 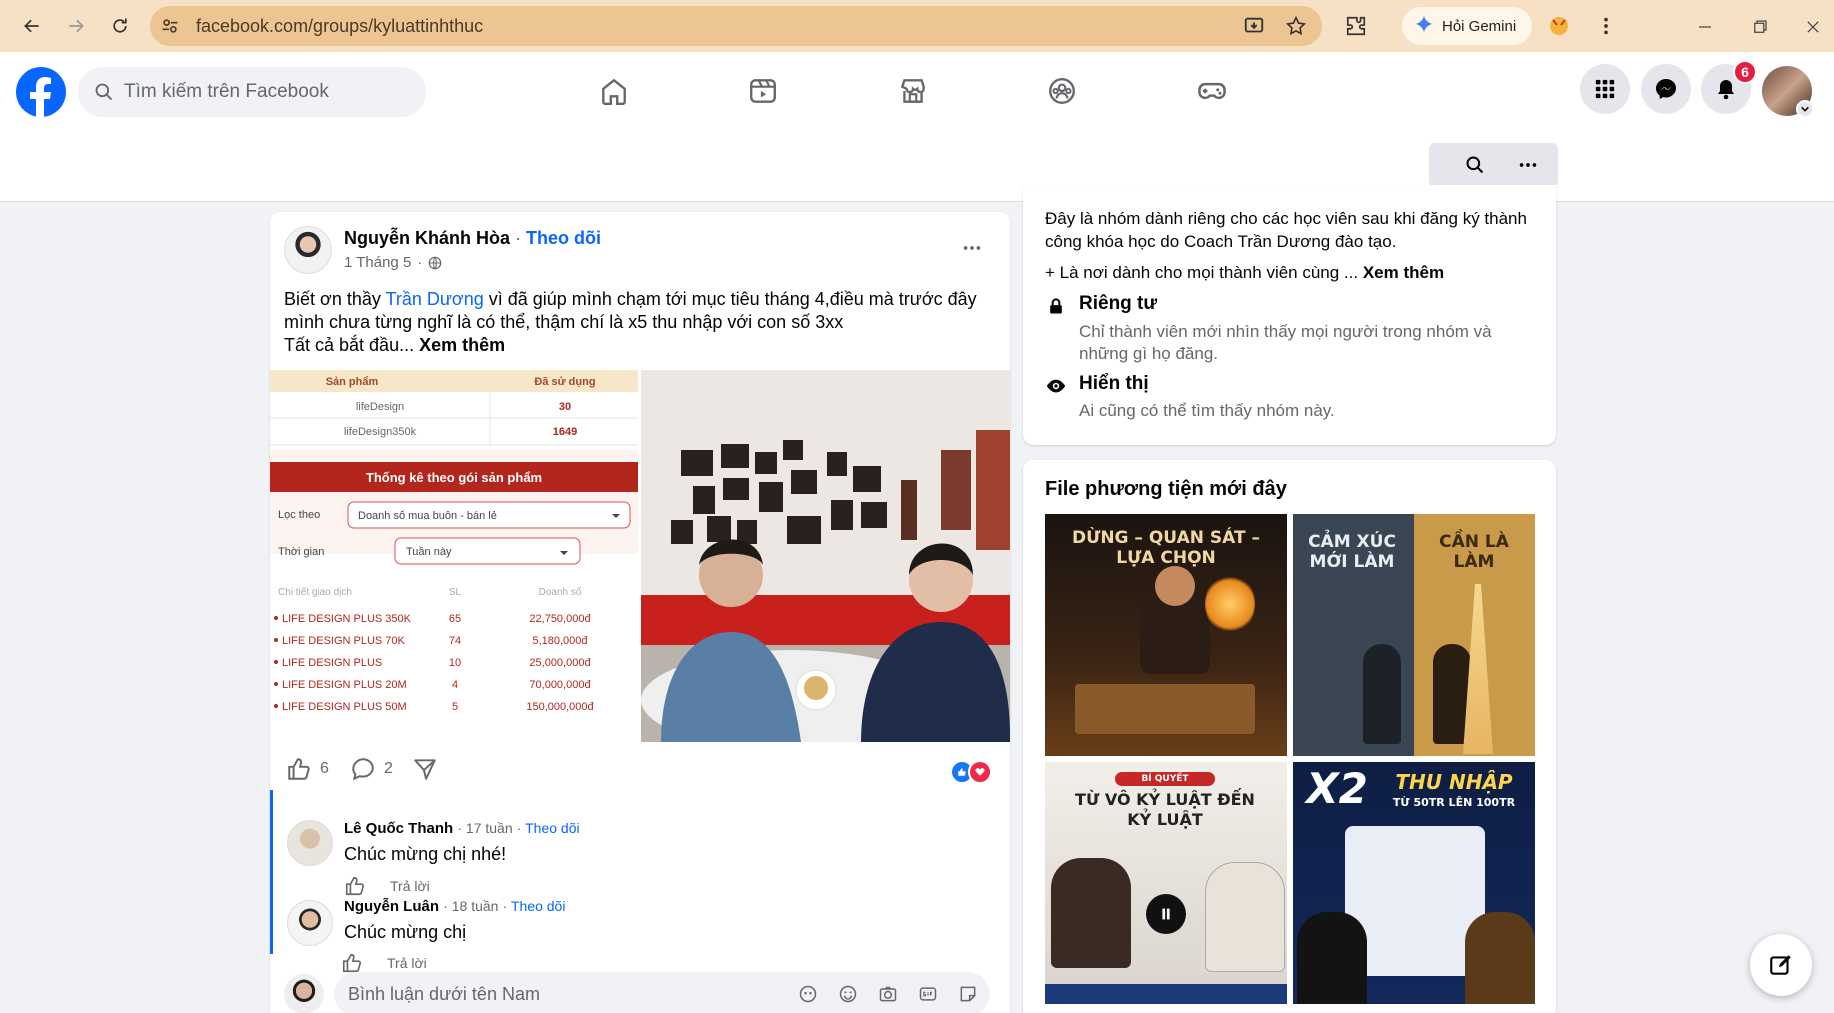 What do you see at coordinates (968, 994) in the screenshot?
I see `sticker-icon` at bounding box center [968, 994].